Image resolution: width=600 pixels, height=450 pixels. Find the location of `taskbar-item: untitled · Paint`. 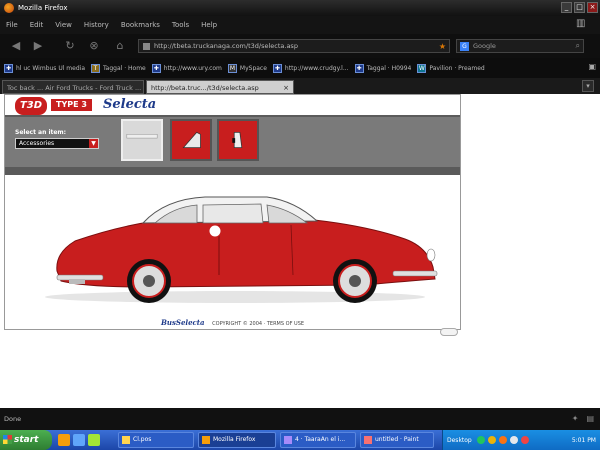

taskbar-item: untitled · Paint is located at coordinates (397, 440).